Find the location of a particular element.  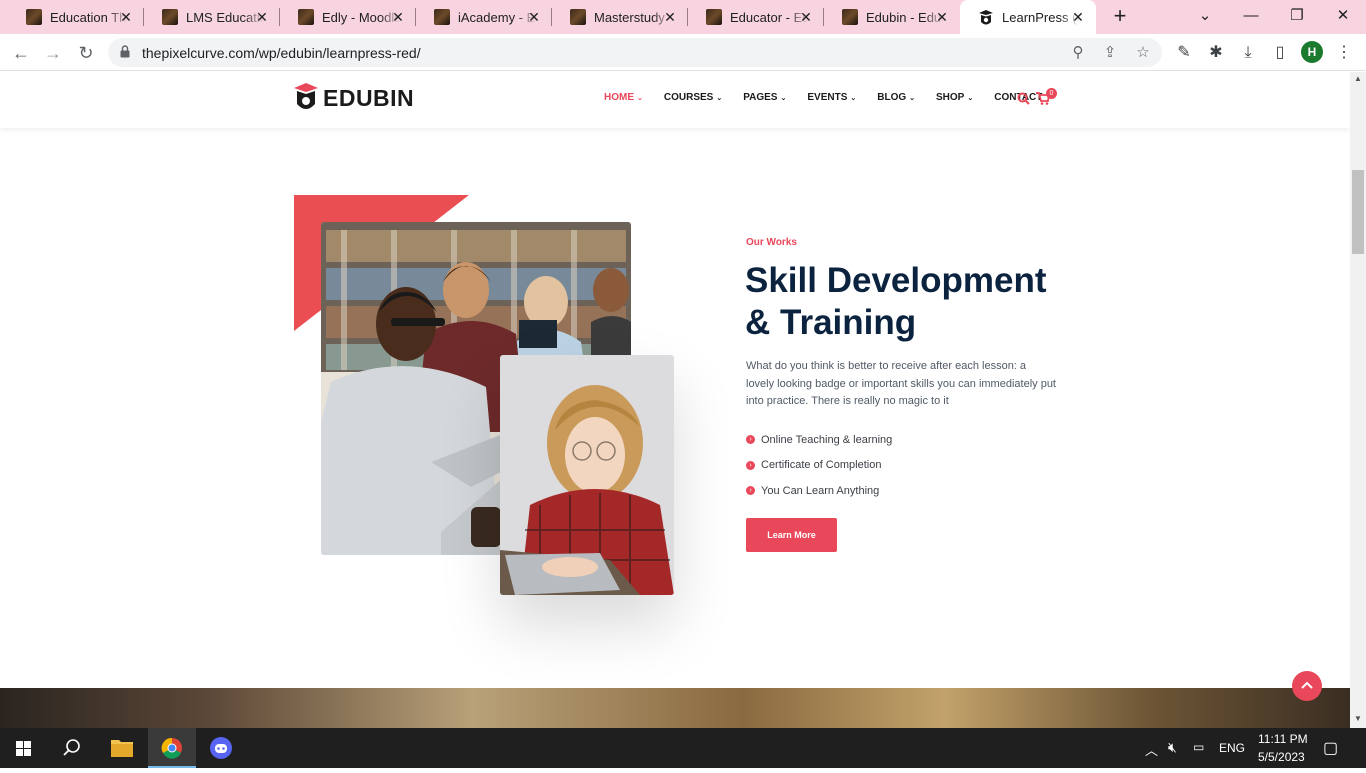

menu-item-shop: SHOP ⌄ is located at coordinates (954, 97).